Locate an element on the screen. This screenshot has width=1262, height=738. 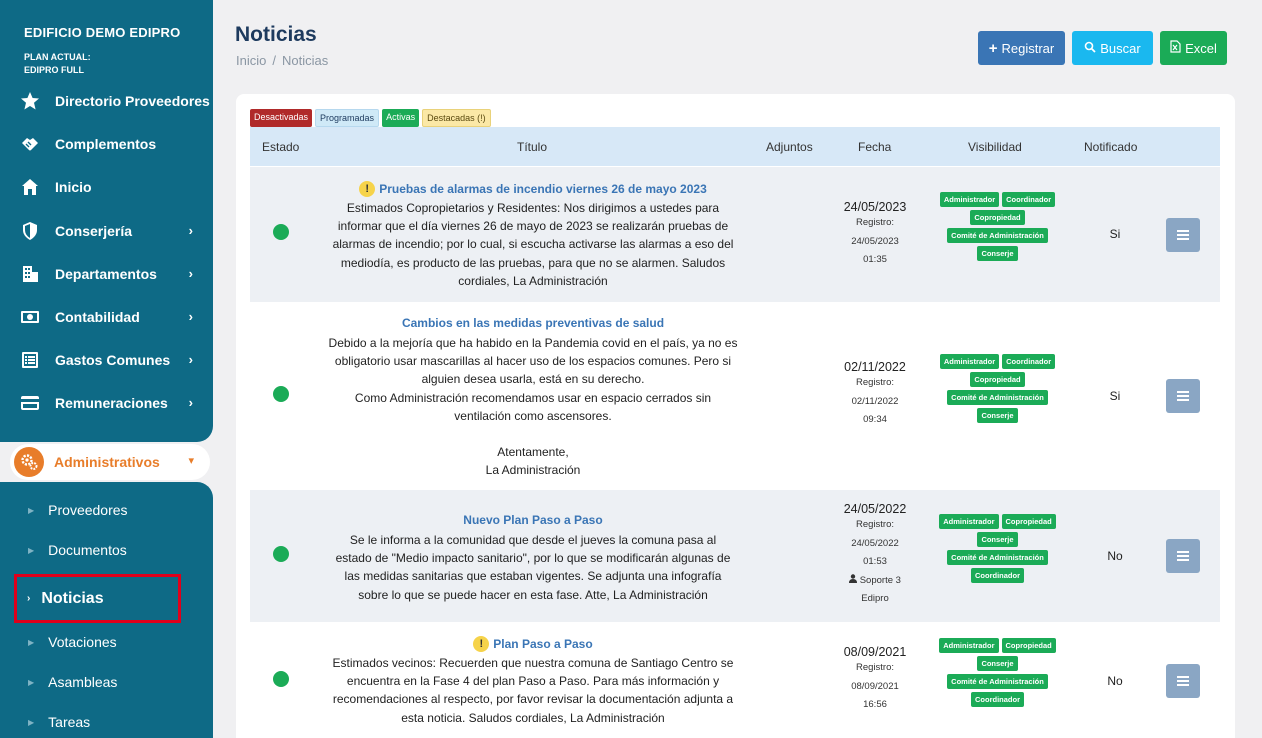
author-company: Edipro is located at coordinates (875, 598).